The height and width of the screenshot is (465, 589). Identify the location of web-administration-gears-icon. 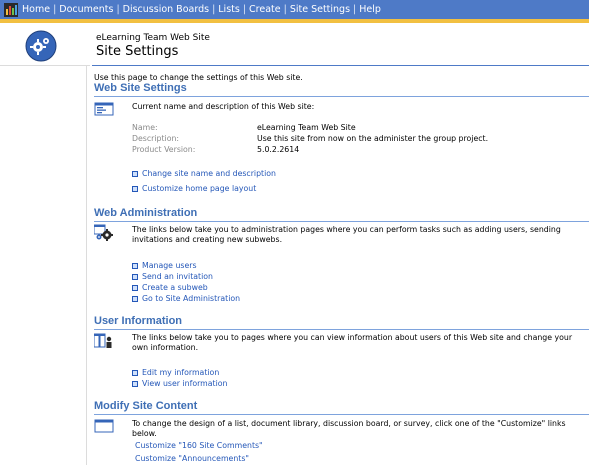
(103, 232).